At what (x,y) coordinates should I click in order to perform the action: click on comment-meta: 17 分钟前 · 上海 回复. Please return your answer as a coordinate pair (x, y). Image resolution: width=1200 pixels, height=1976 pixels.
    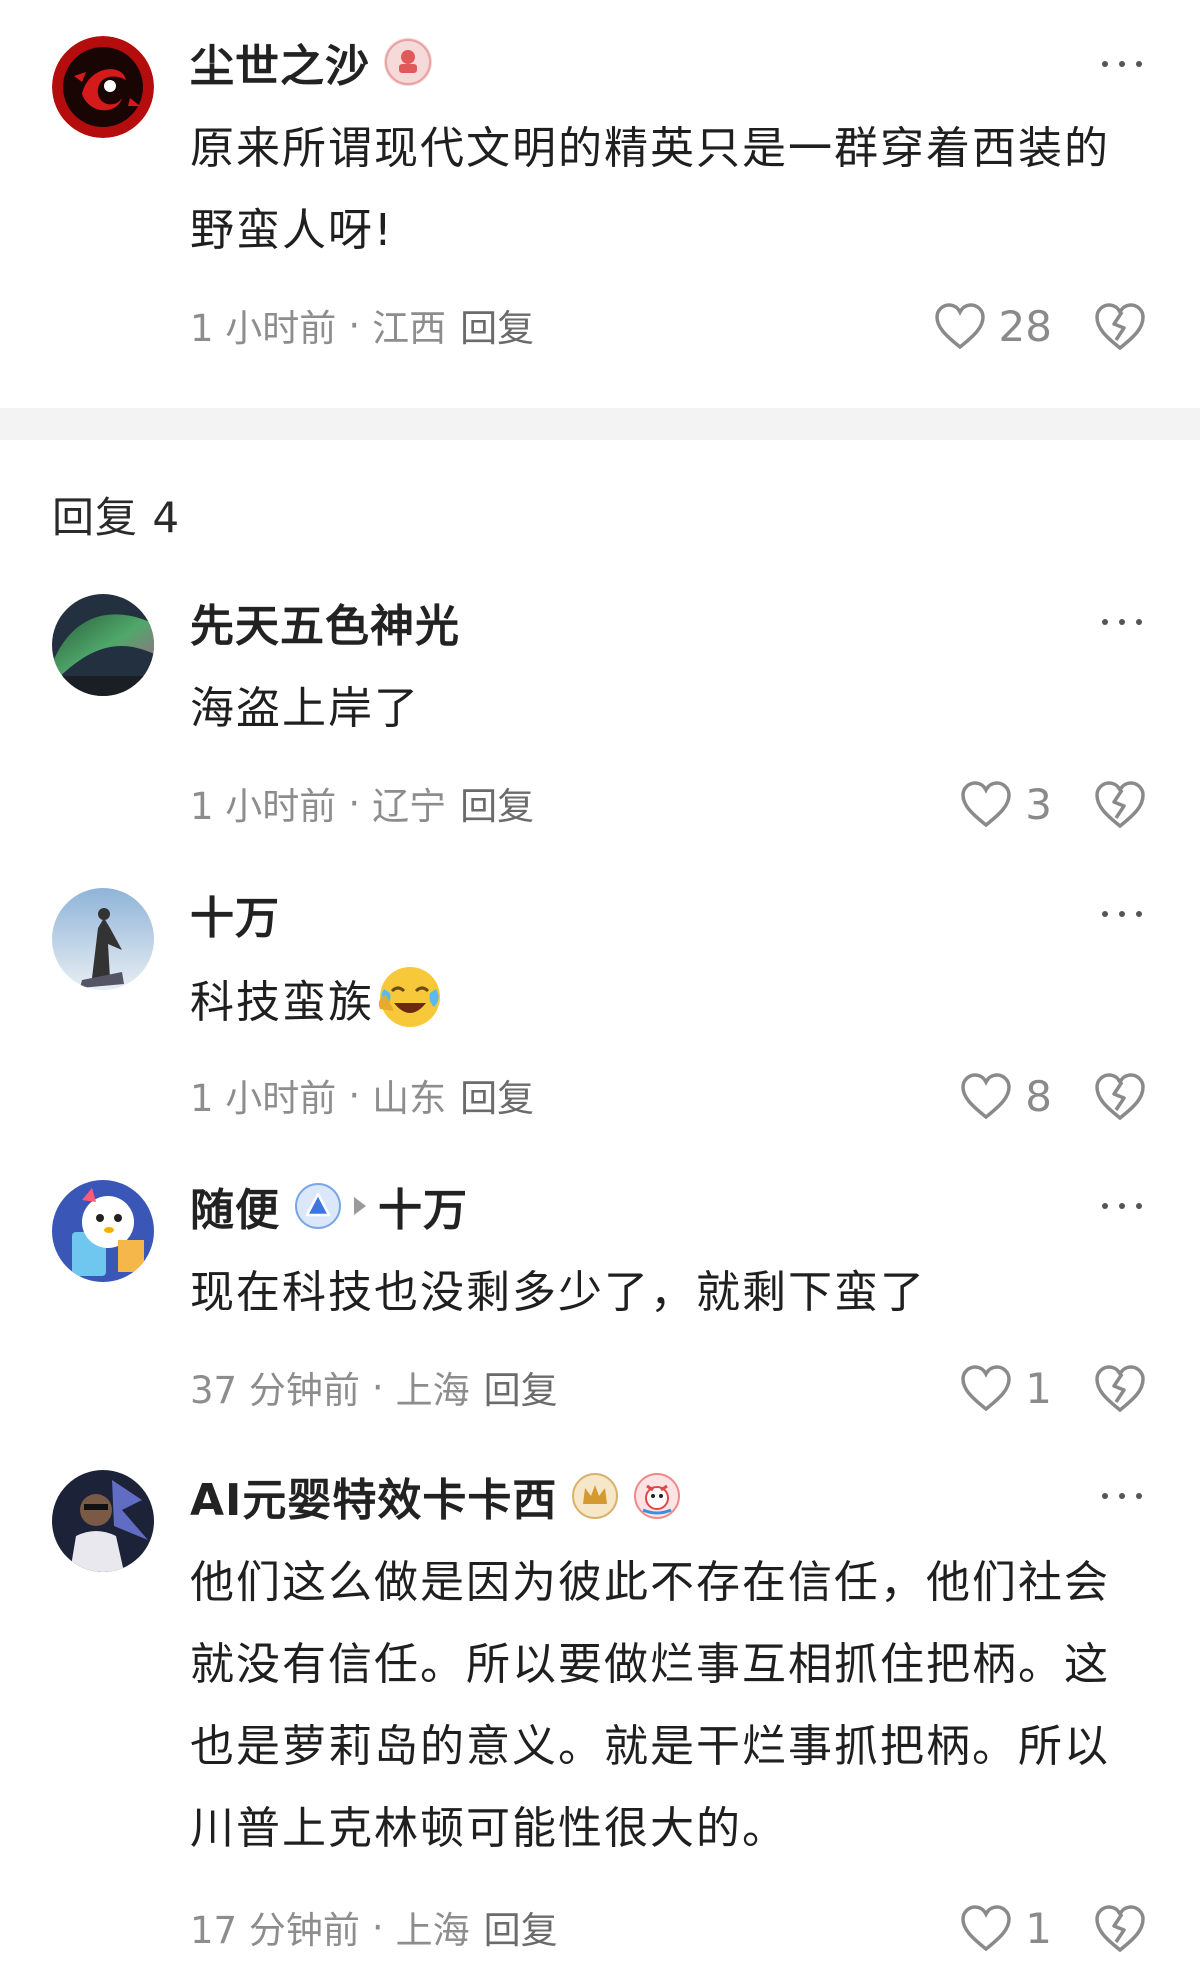
    Looking at the image, I should click on (374, 1927).